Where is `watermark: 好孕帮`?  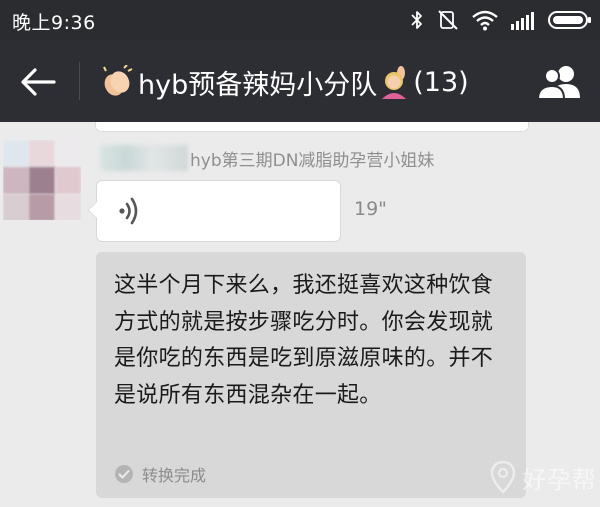
watermark: 好孕帮 is located at coordinates (543, 477).